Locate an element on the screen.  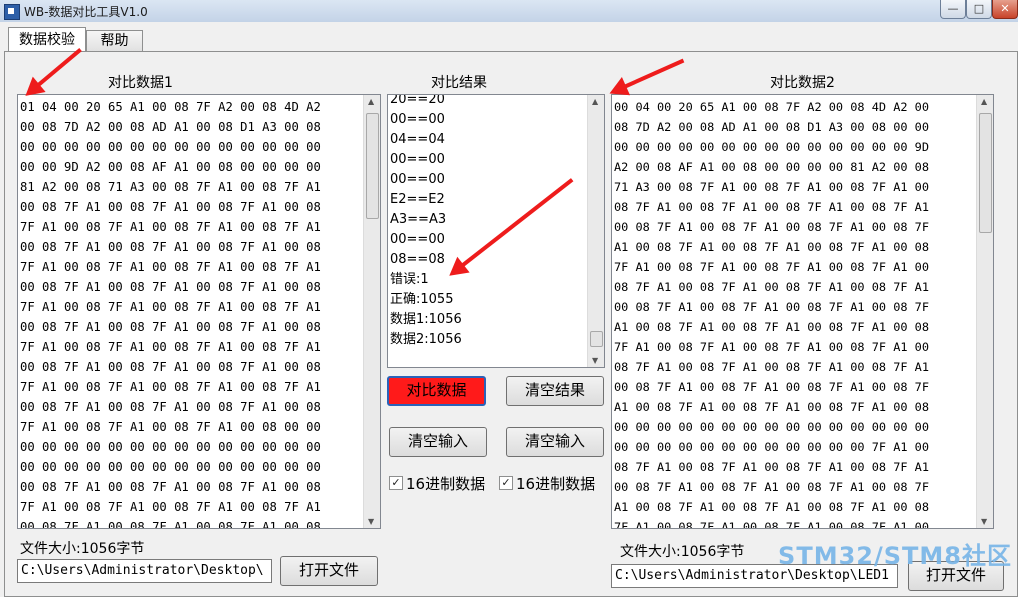
clear-result-button: 清空结果 is located at coordinates (555, 391).